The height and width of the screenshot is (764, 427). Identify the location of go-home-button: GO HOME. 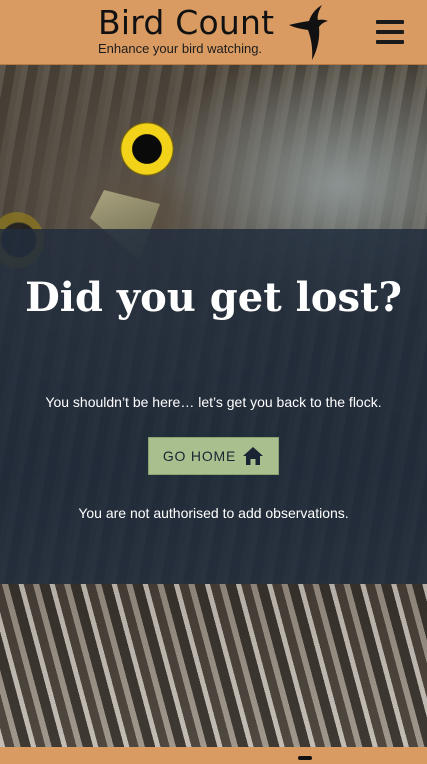
(213, 456).